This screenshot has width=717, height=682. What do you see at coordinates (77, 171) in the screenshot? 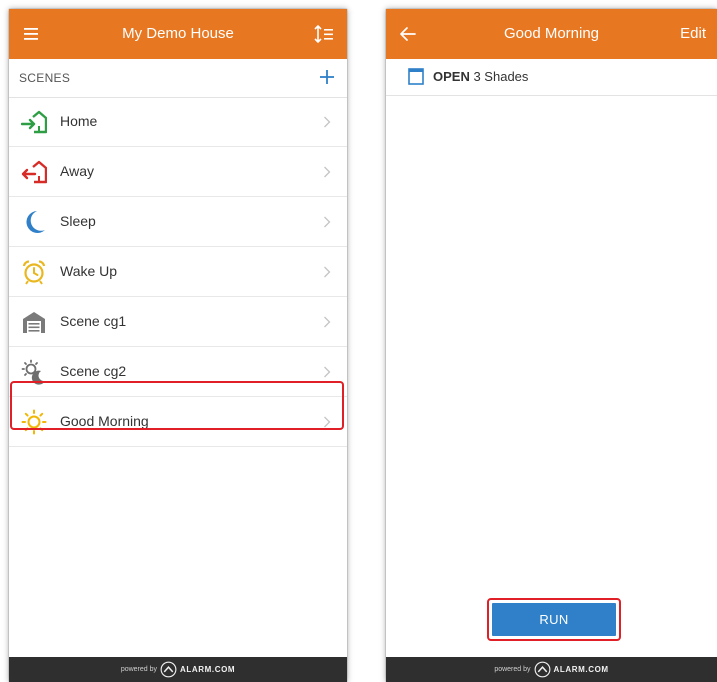
I see `scene-label: Away` at bounding box center [77, 171].